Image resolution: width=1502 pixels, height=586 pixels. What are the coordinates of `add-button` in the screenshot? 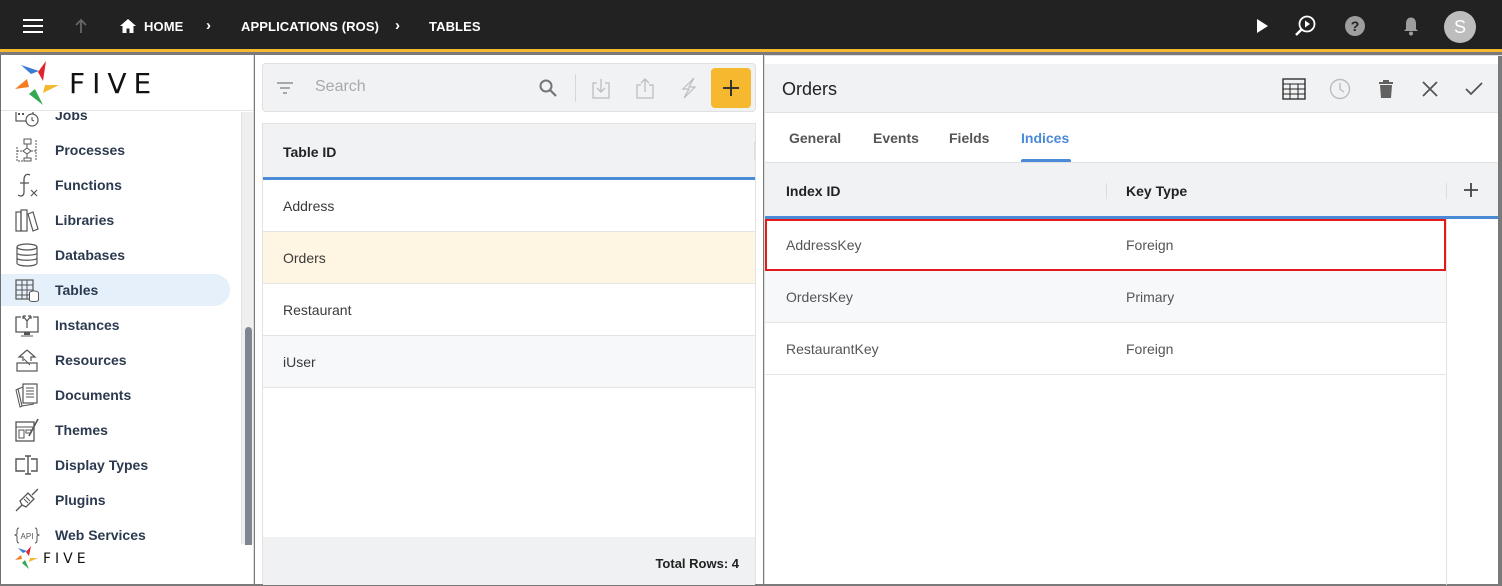 It's located at (731, 88).